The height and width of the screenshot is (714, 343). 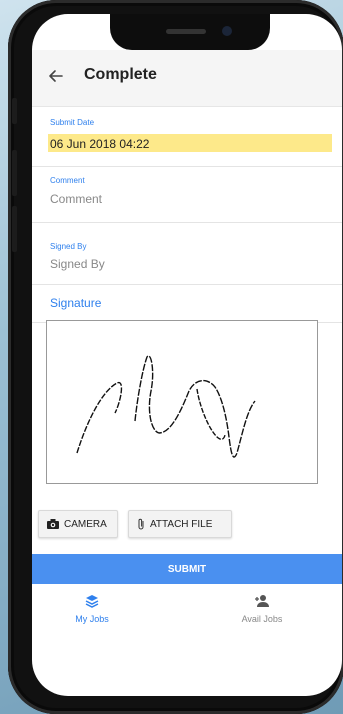 I want to click on tab-my-jobs: My Jobs, so click(x=92, y=609).